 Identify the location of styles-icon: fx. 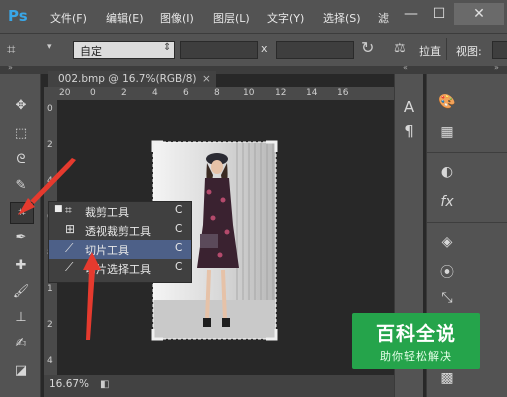
(447, 202).